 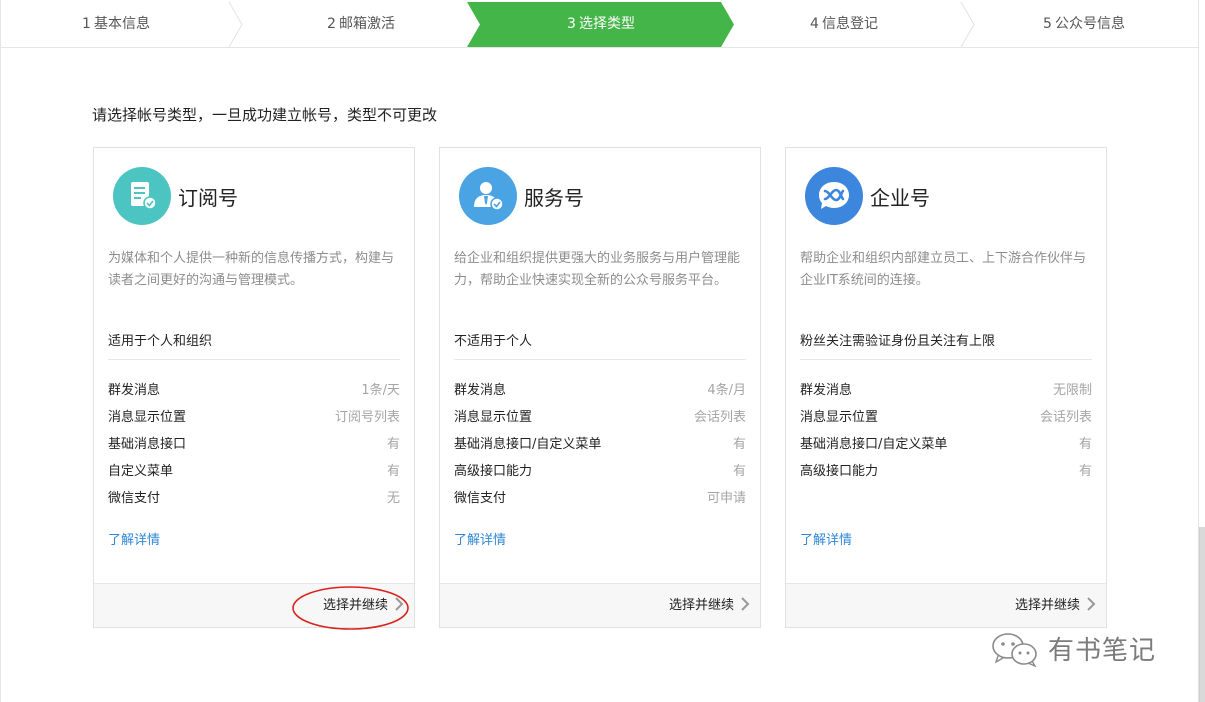 I want to click on card-title: 订阅号, so click(x=208, y=197).